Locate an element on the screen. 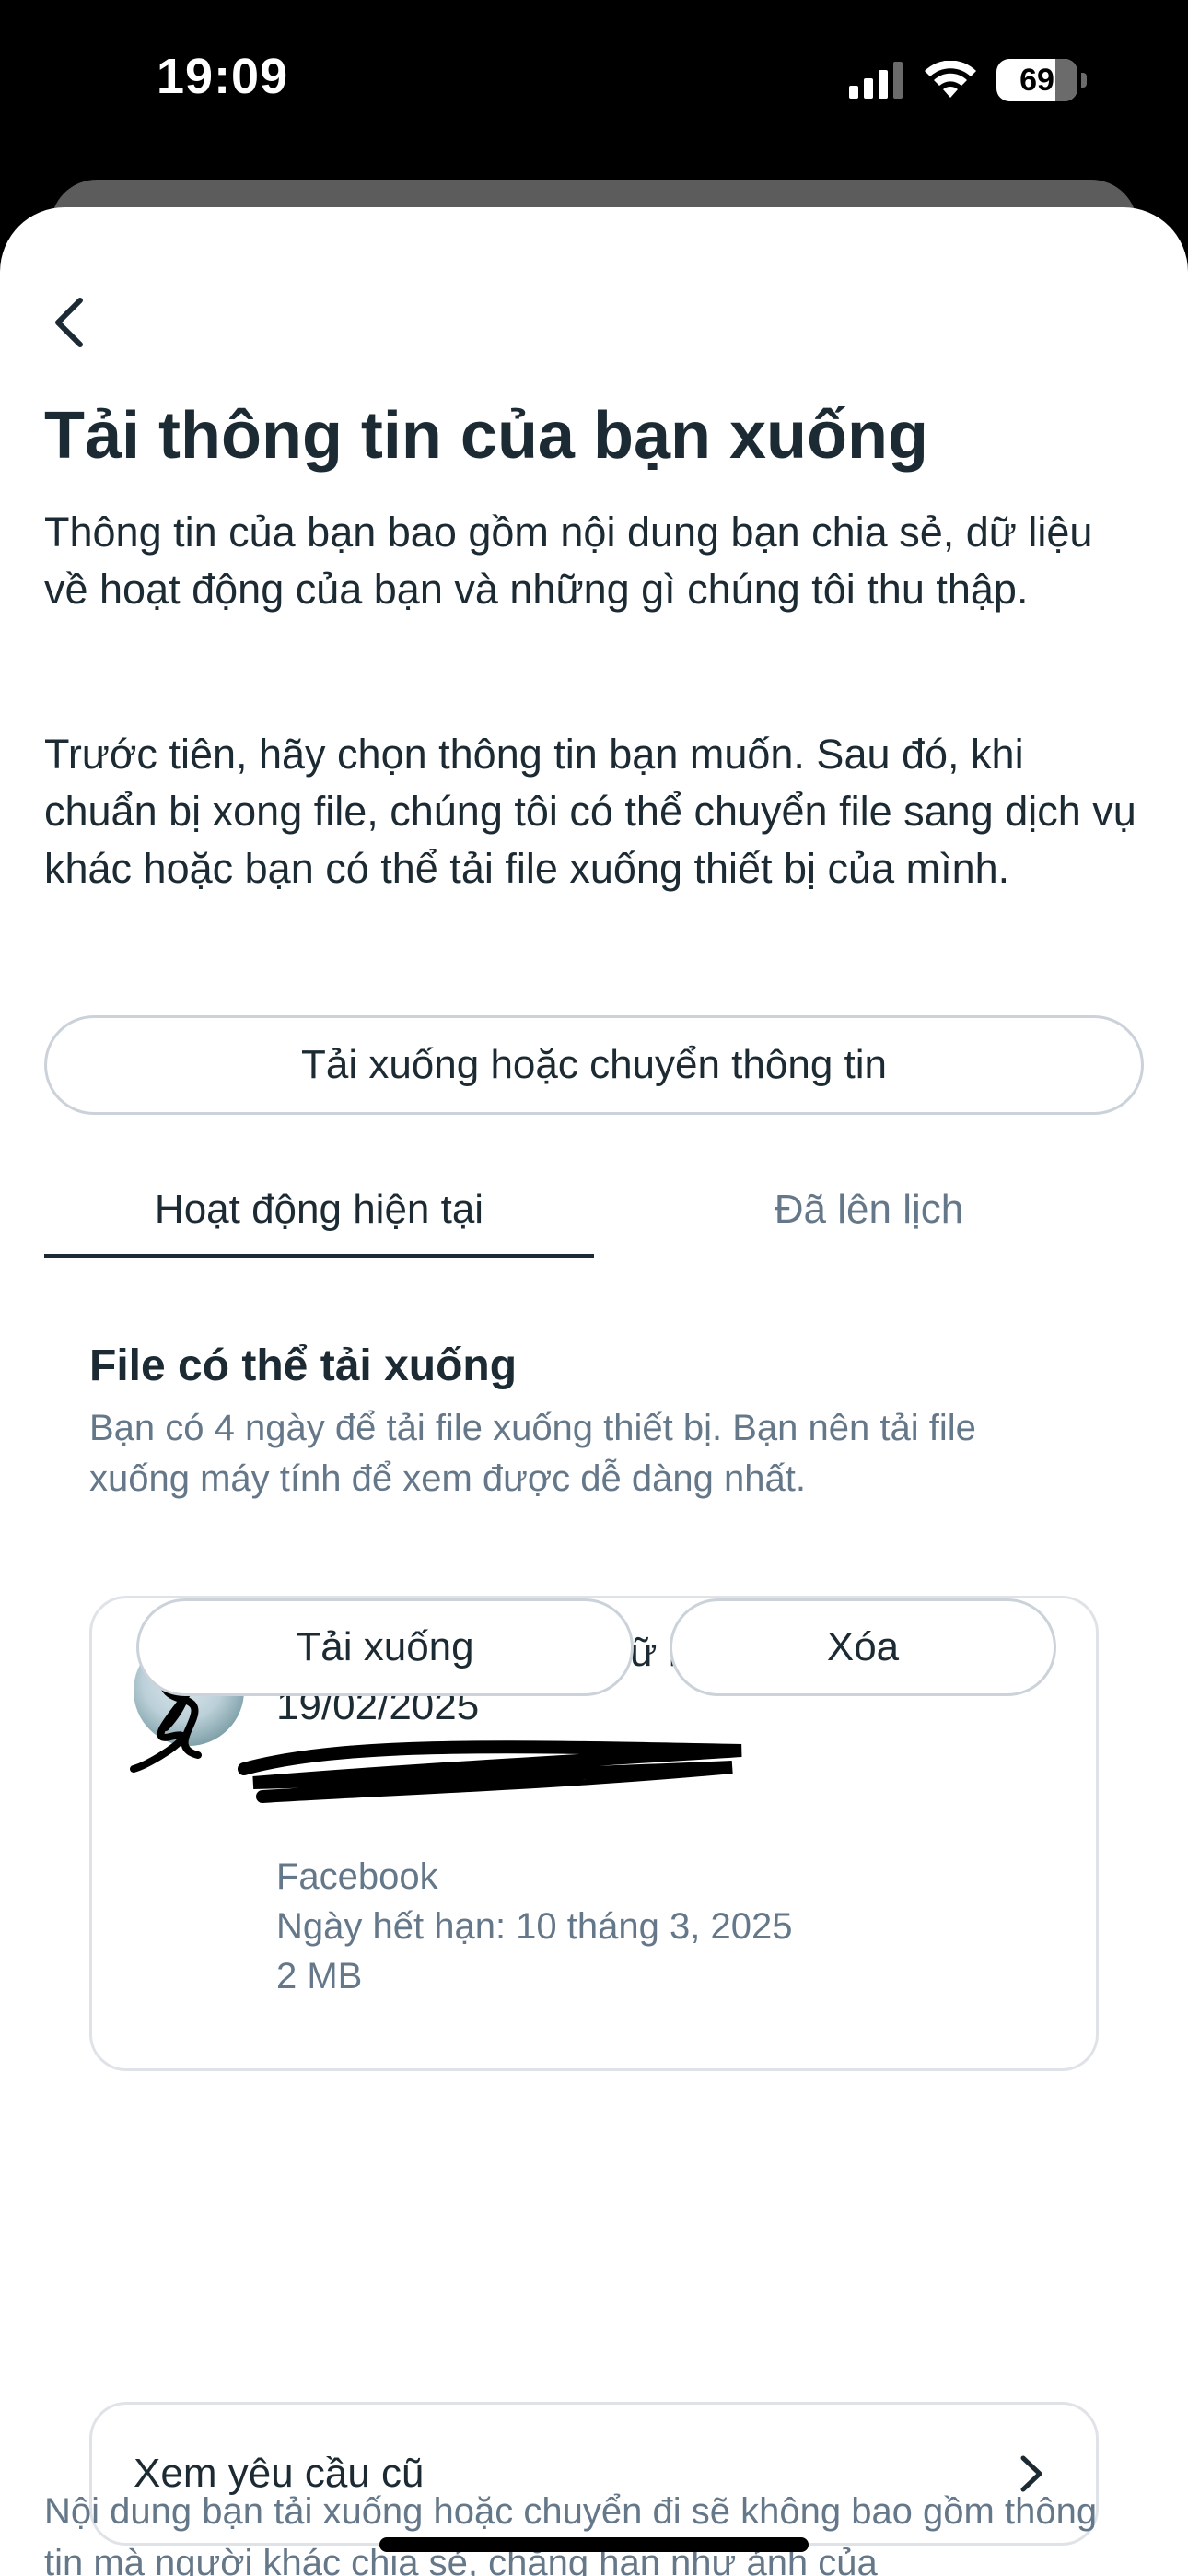 The width and height of the screenshot is (1188, 2576). back-button is located at coordinates (69, 322).